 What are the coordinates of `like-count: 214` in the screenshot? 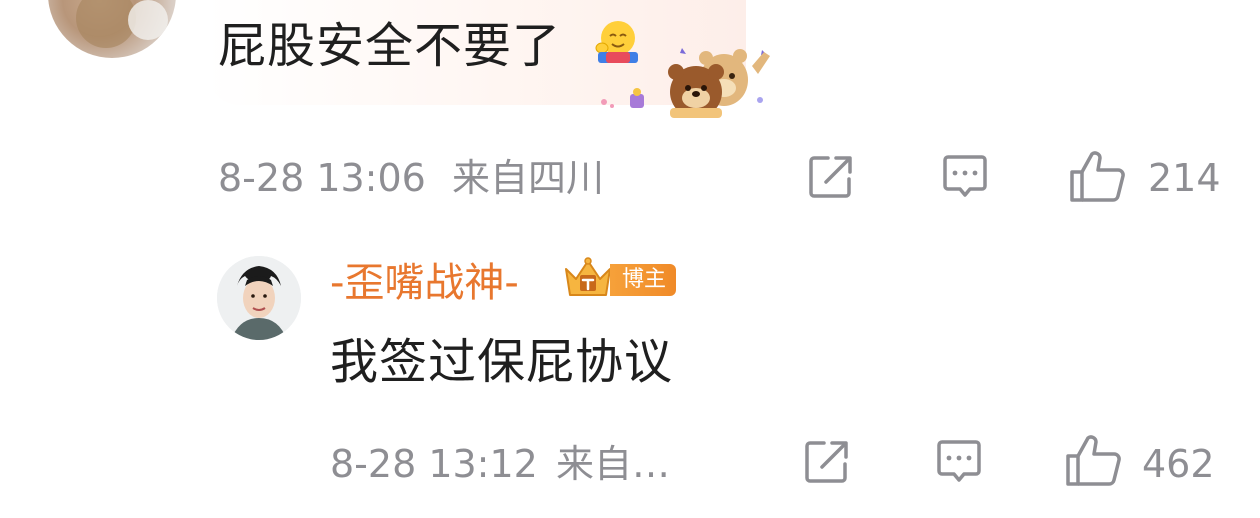 It's located at (1184, 178).